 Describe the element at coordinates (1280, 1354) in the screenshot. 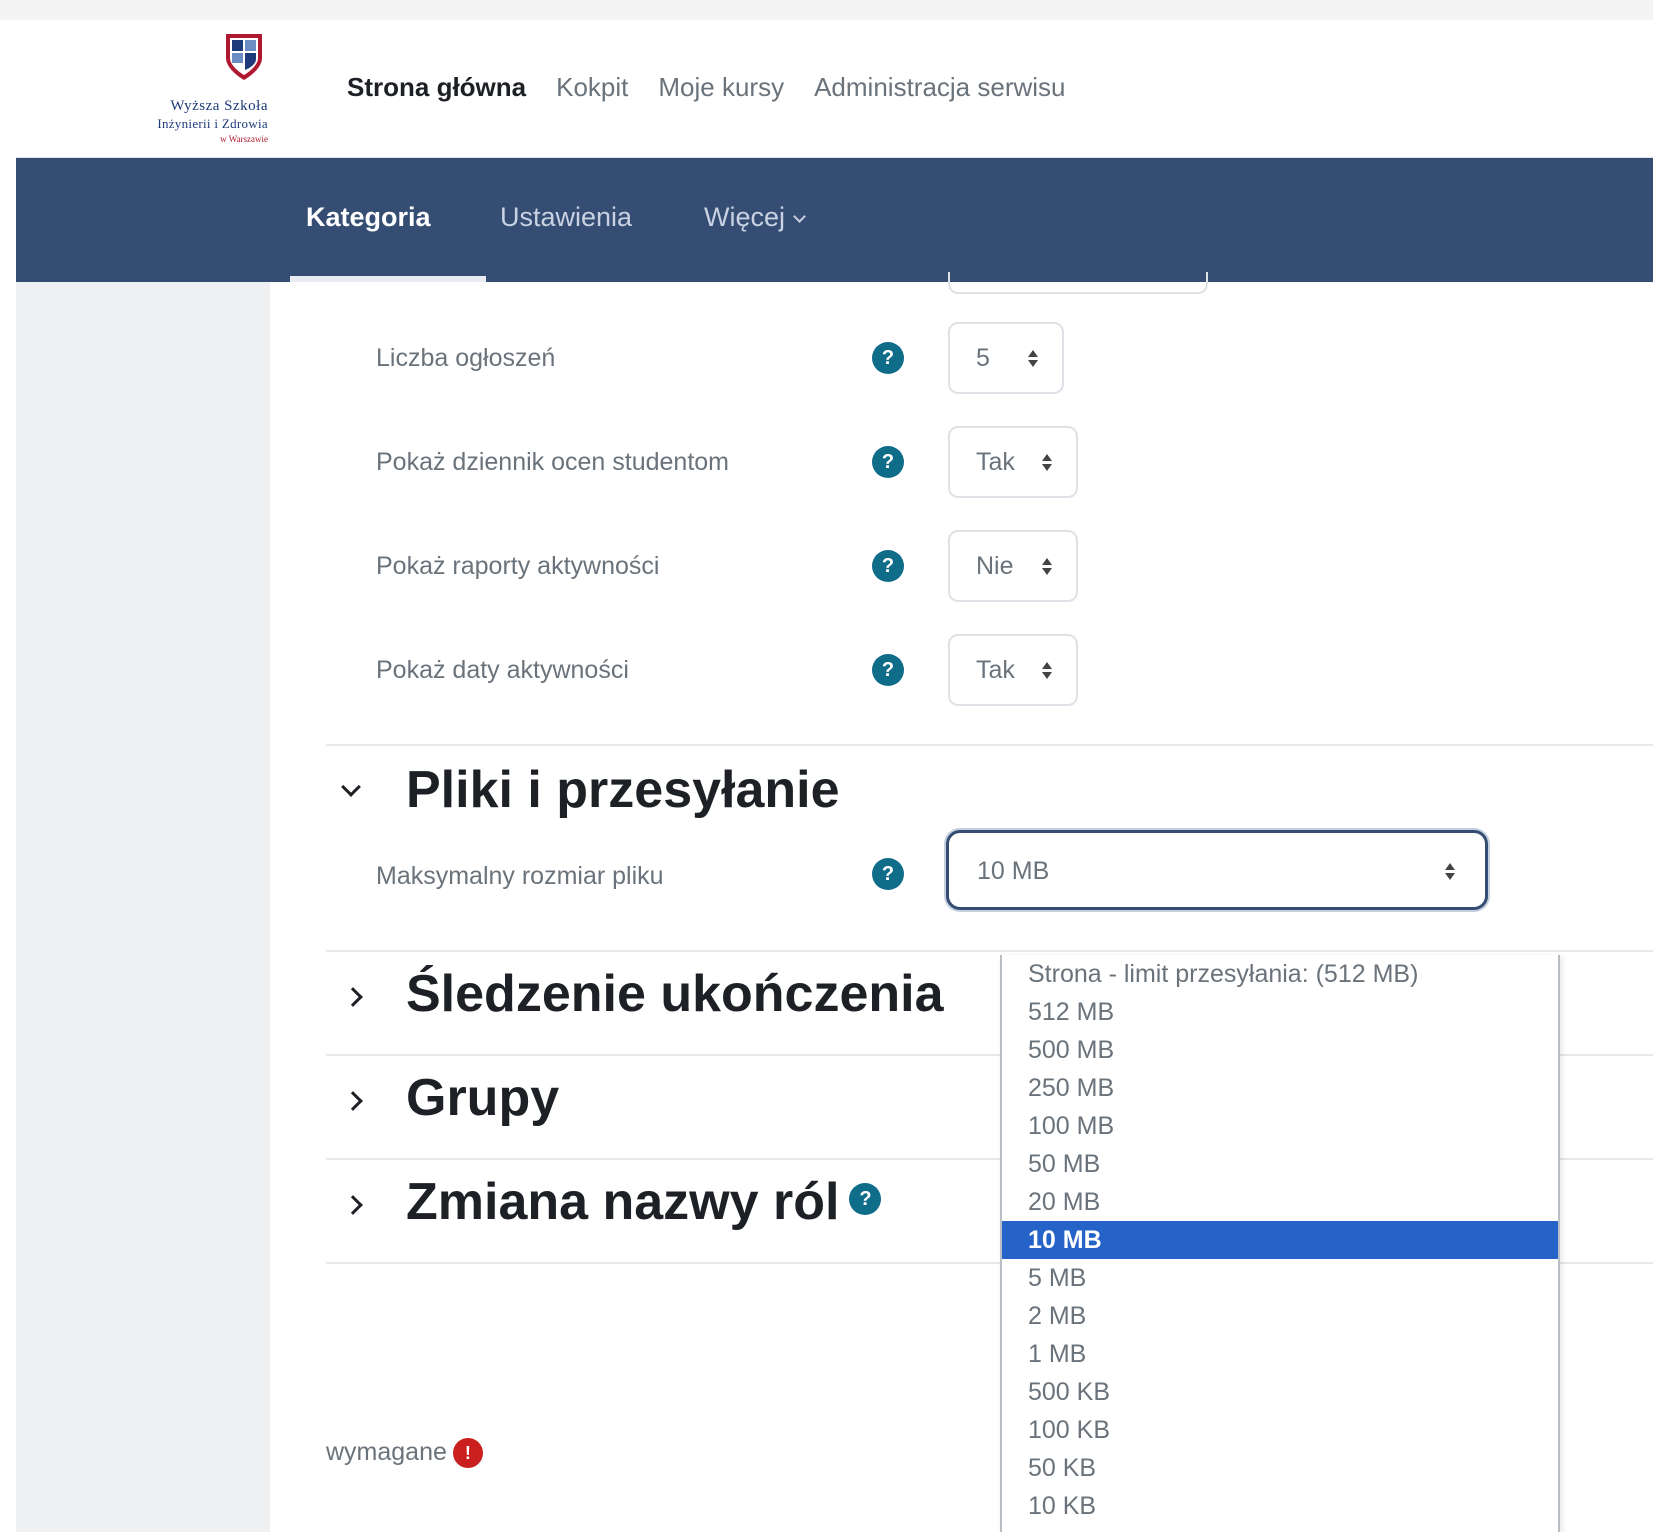

I see `dropdown-option: 1 MB` at that location.